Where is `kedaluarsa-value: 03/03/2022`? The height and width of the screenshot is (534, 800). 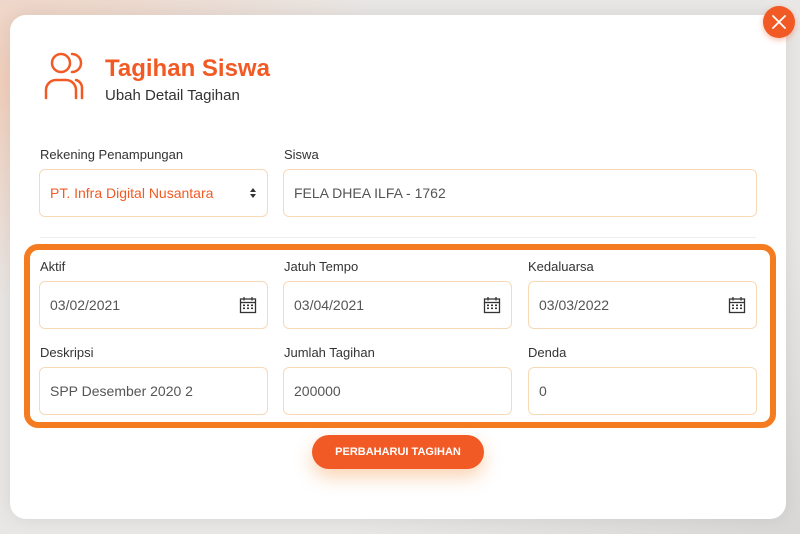
kedaluarsa-value: 03/03/2022 is located at coordinates (574, 305).